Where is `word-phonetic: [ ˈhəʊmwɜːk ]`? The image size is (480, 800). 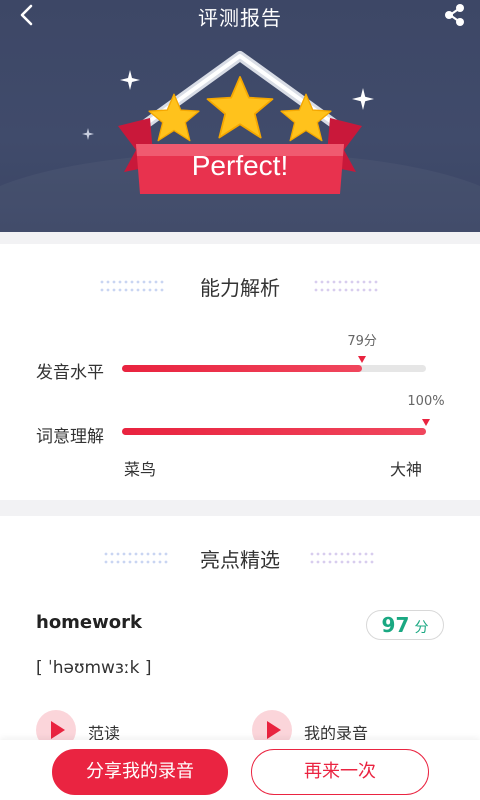
word-phonetic: [ ˈhəʊmwɜːk ] is located at coordinates (94, 668).